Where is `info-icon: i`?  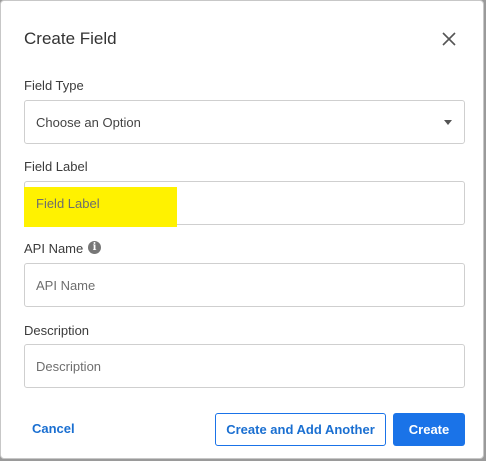
info-icon: i is located at coordinates (94, 247).